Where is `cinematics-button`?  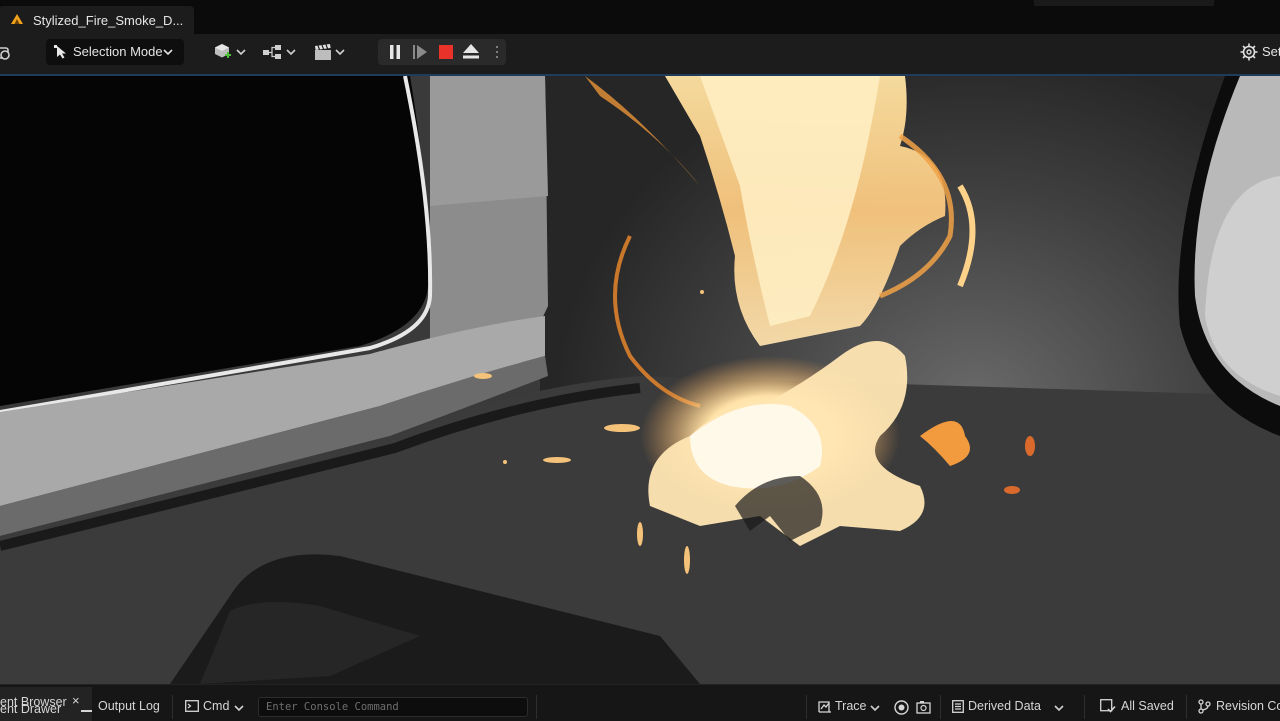 cinematics-button is located at coordinates (330, 52).